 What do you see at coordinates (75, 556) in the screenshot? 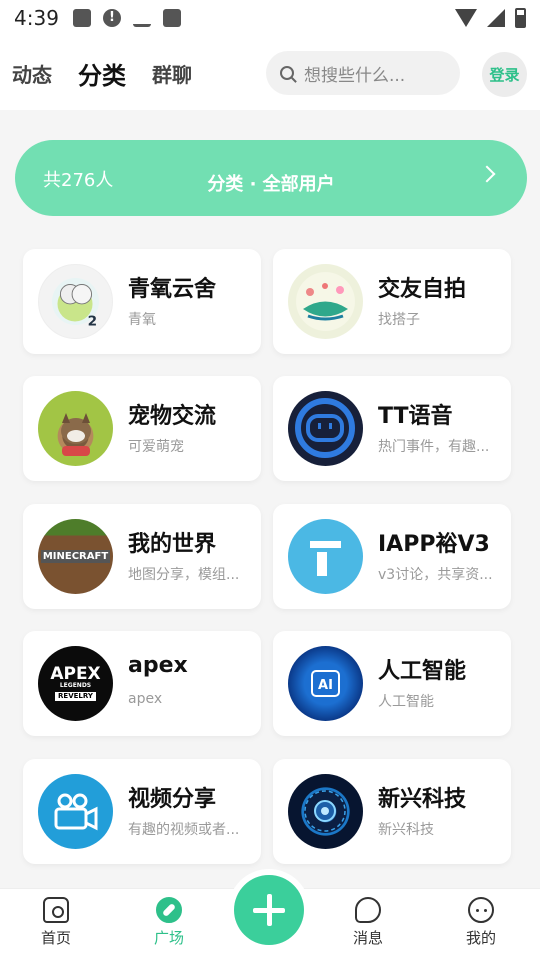
I see `minecraft-icon: MINECRAFT` at bounding box center [75, 556].